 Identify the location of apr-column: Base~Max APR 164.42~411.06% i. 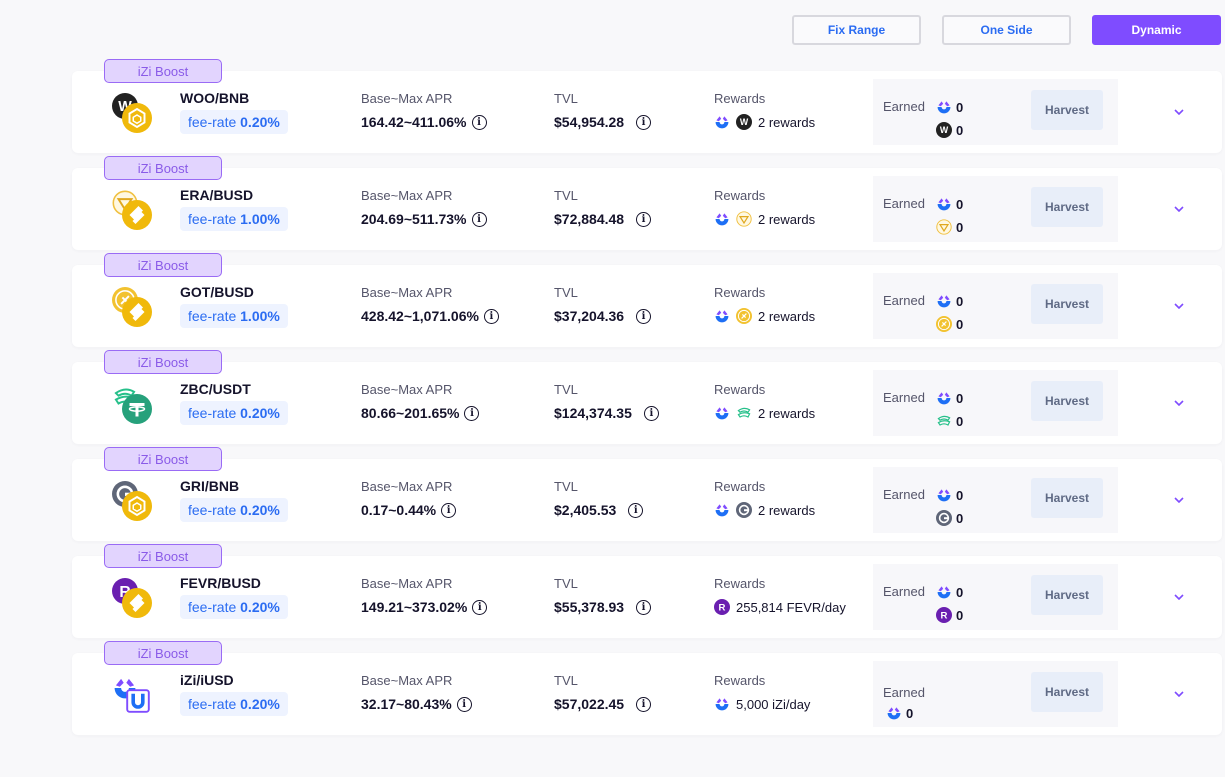
(424, 110).